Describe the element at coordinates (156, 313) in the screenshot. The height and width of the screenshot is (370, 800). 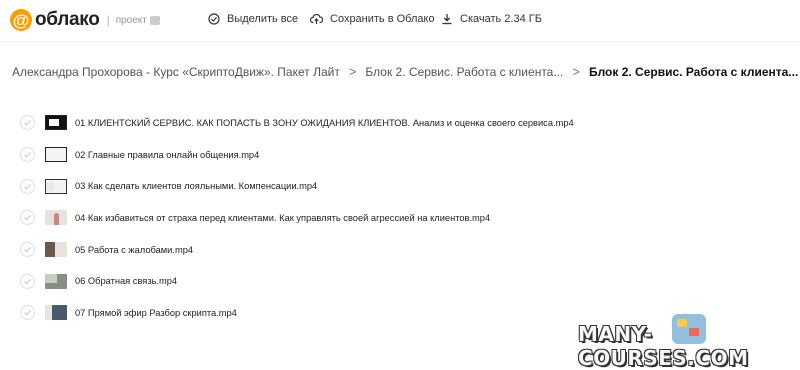
I see `file-name: 07 Прямой эфир Разбор скрипта.mp4` at that location.